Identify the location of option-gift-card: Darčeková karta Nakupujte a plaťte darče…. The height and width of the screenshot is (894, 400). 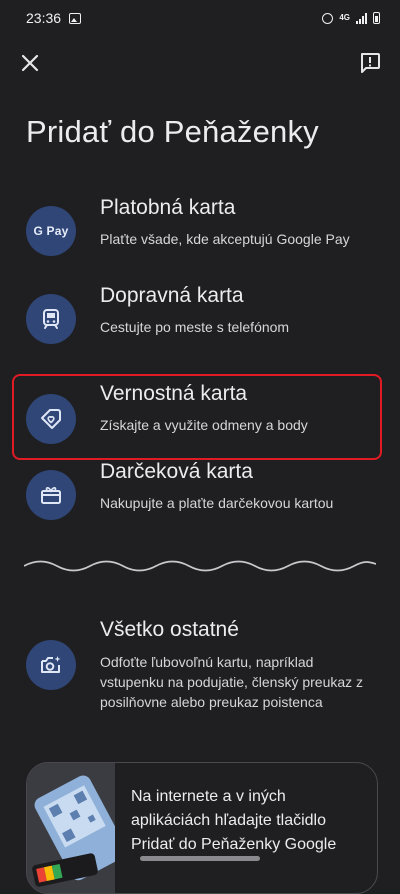
(197, 495).